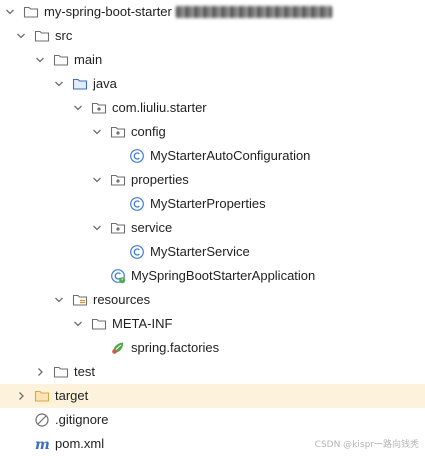 This screenshot has height=456, width=425. I want to click on service-class-label: MyStarterService, so click(200, 251).